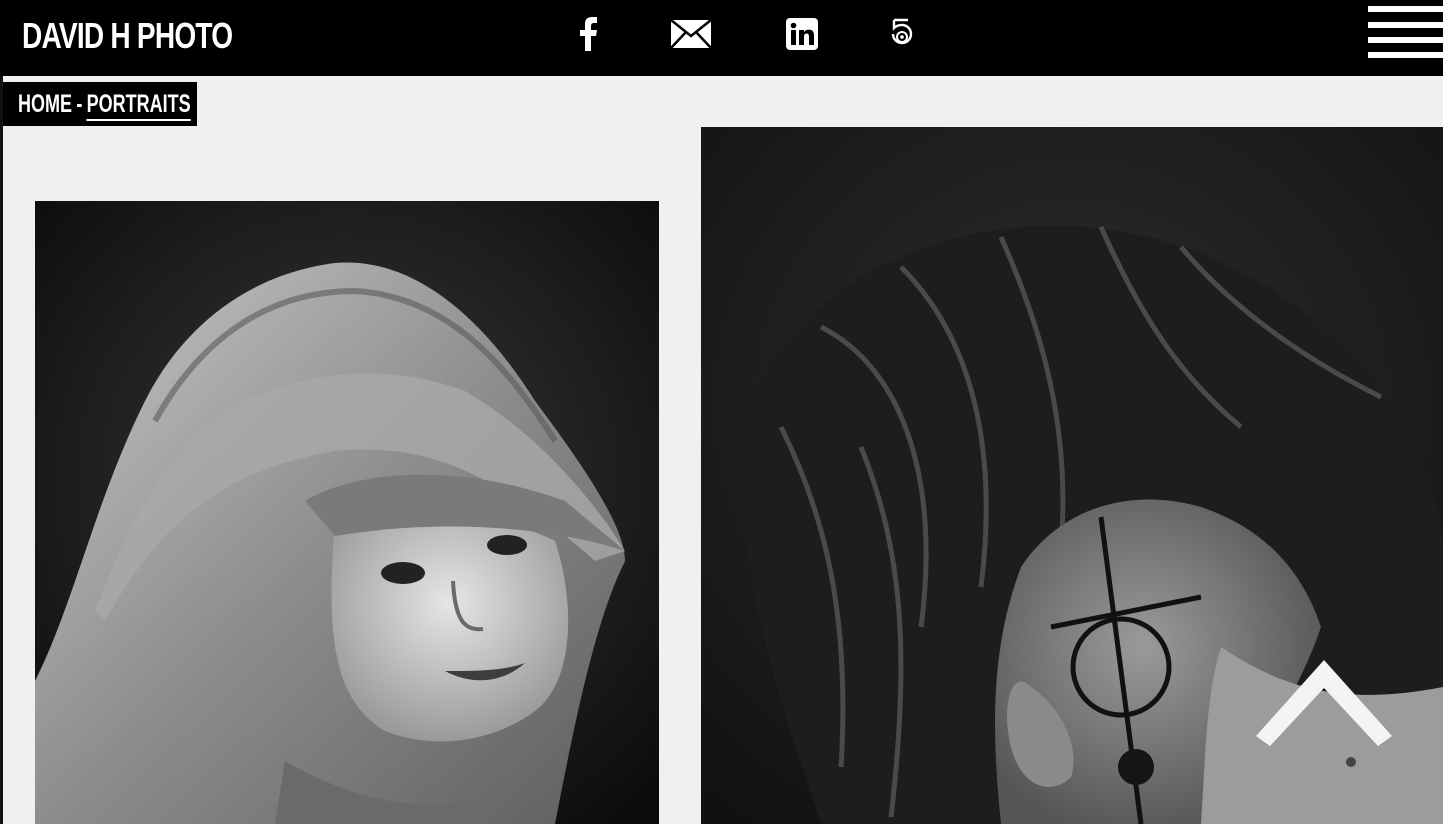 Image resolution: width=1443 pixels, height=824 pixels. What do you see at coordinates (127, 36) in the screenshot?
I see `site-logo: DAVID H PHOTO` at bounding box center [127, 36].